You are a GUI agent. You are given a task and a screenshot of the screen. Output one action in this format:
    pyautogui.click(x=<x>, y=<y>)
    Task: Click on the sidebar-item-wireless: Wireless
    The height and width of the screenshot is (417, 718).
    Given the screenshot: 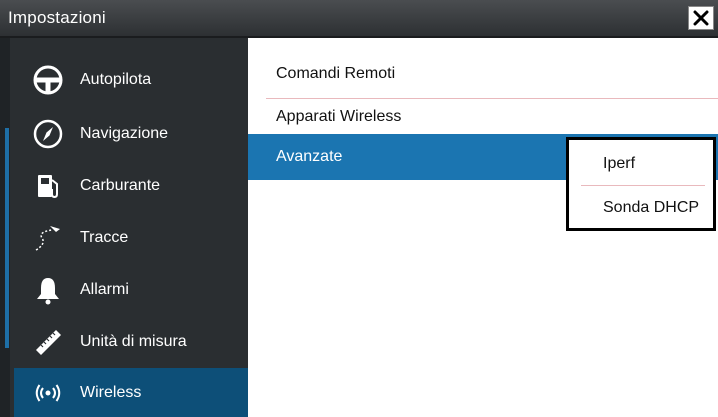 What is the action you would take?
    pyautogui.click(x=131, y=392)
    